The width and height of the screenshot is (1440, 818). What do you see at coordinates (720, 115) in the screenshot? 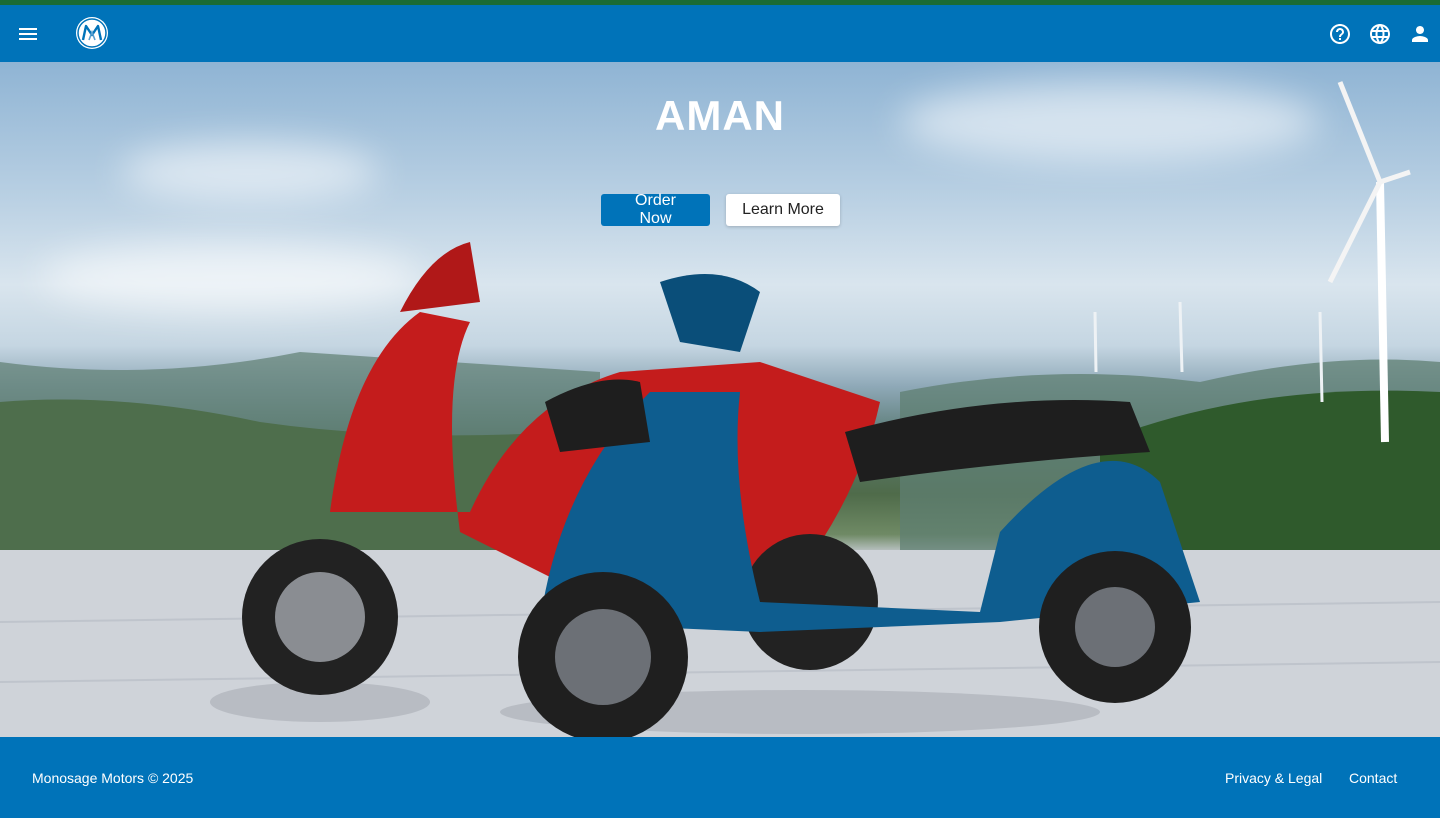
I see `hero-title: AMAN` at bounding box center [720, 115].